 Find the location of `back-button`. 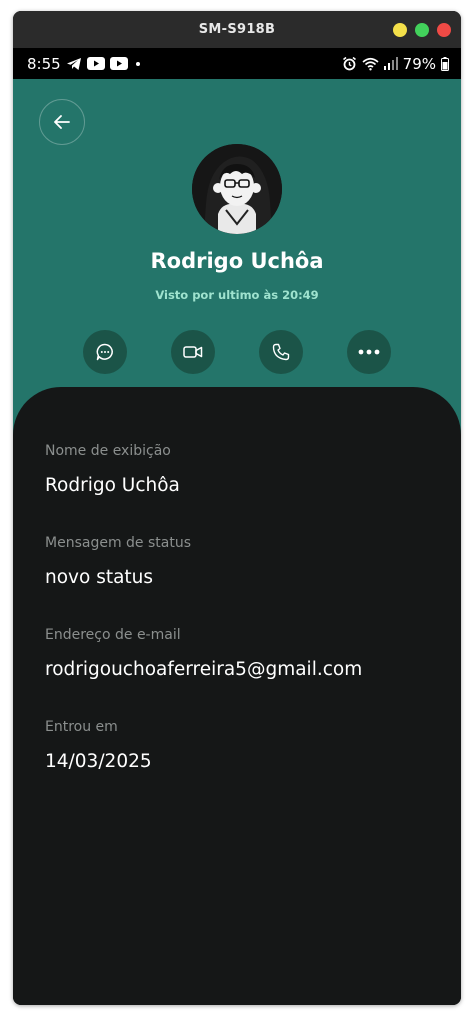

back-button is located at coordinates (62, 122).